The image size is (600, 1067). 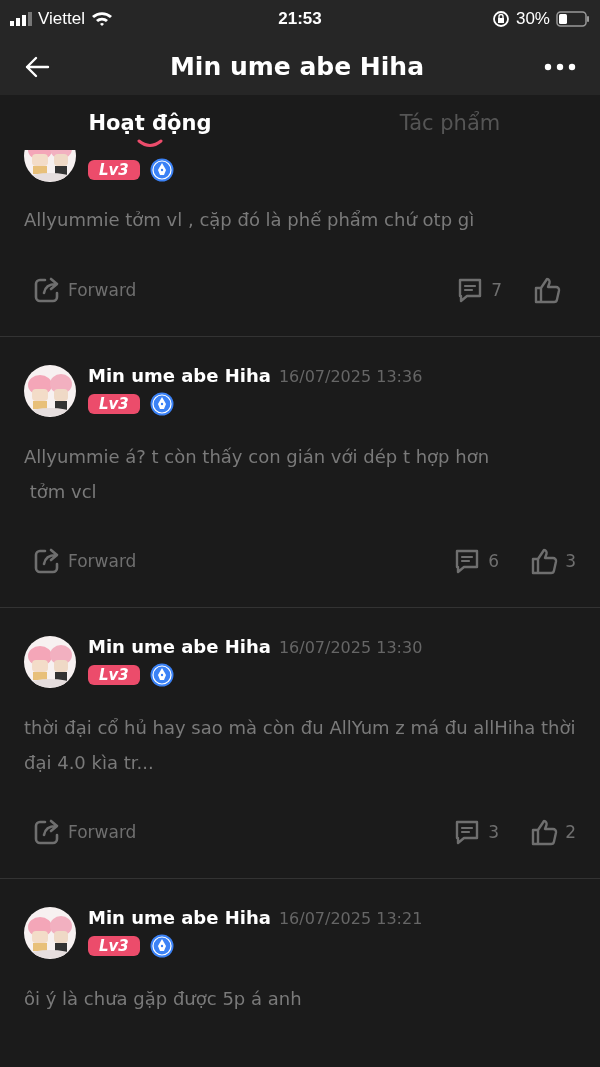 I want to click on carrier-name: Viettel, so click(x=61, y=19).